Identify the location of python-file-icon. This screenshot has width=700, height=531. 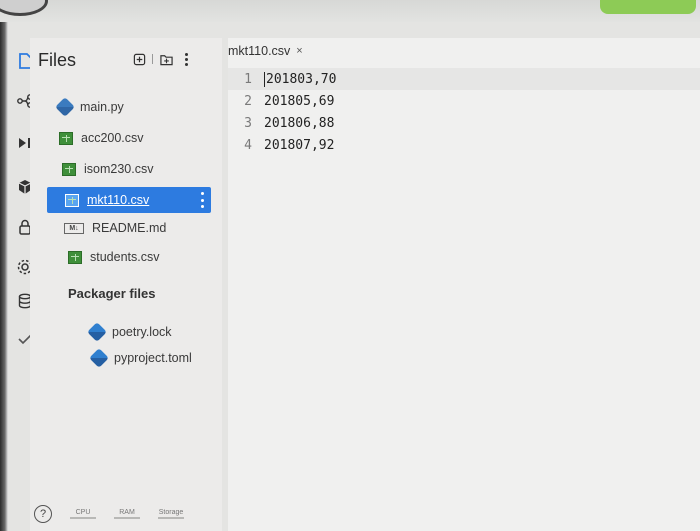
(65, 107).